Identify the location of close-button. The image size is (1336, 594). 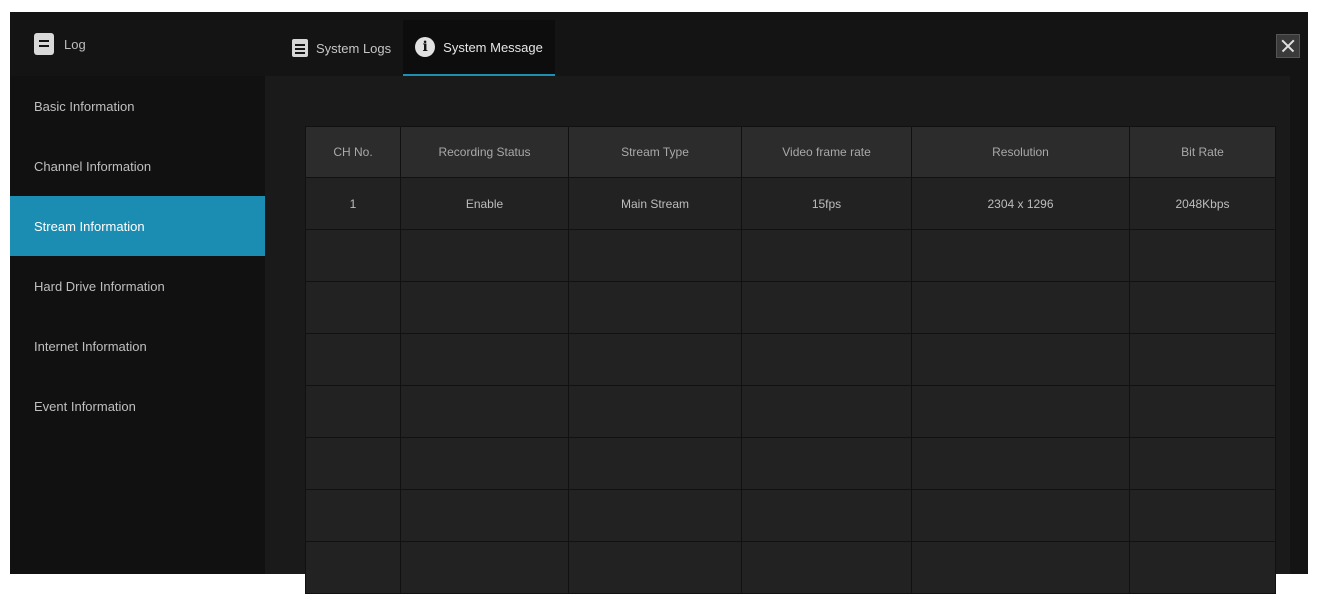
(1288, 46).